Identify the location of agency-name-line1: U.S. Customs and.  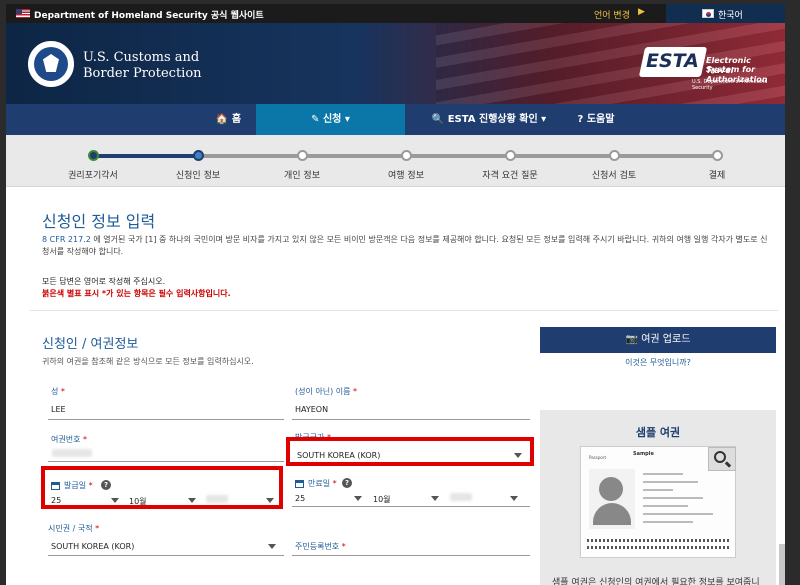
(141, 57).